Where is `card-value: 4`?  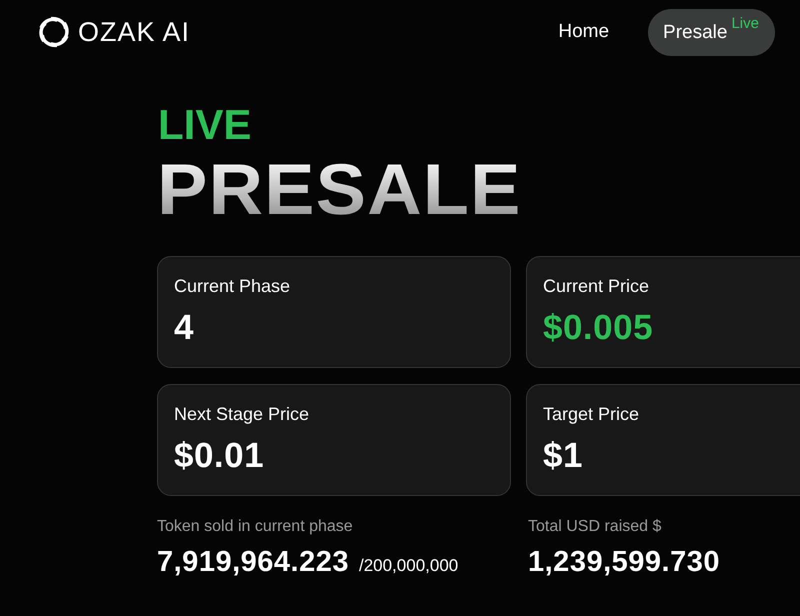 card-value: 4 is located at coordinates (184, 328).